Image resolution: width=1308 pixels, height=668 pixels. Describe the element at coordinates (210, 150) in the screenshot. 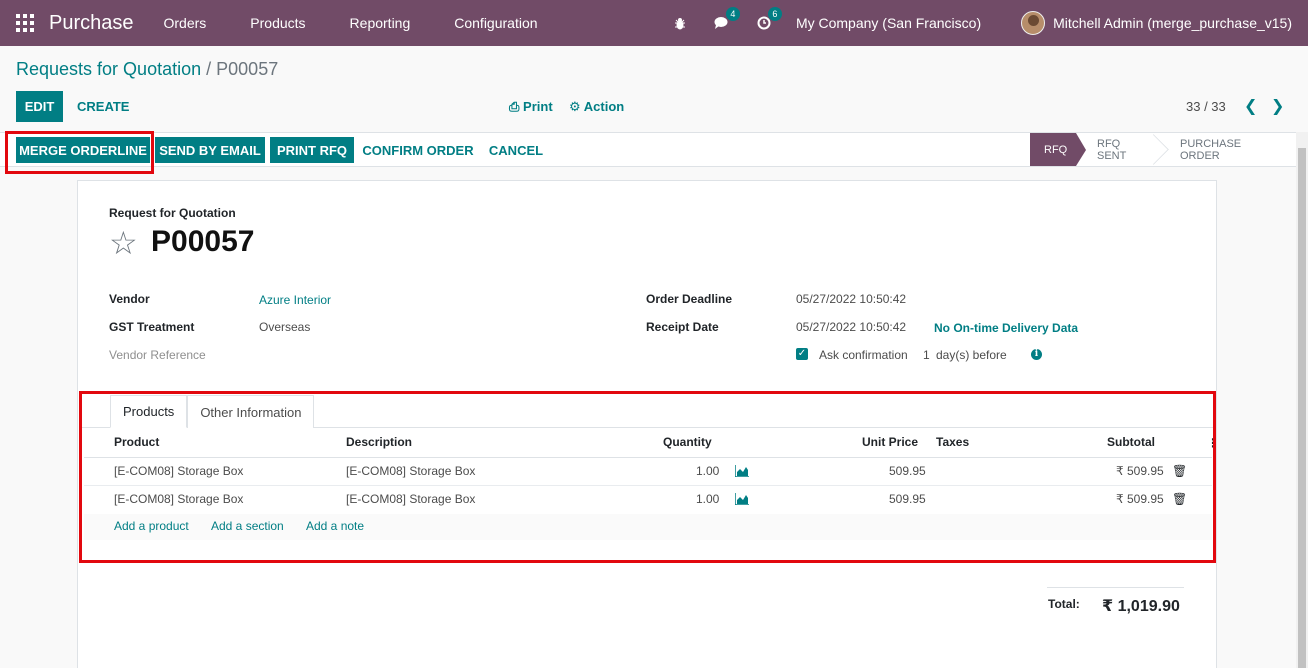

I see `send-by-email-button: SEND BY EMAIL` at that location.